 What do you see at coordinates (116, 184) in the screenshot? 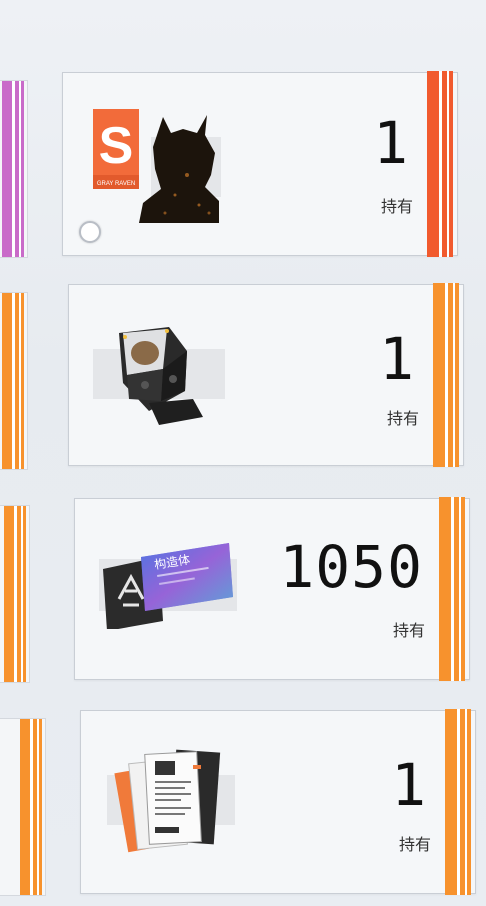
I see `logo-caption: GRAY RAVEN` at bounding box center [116, 184].